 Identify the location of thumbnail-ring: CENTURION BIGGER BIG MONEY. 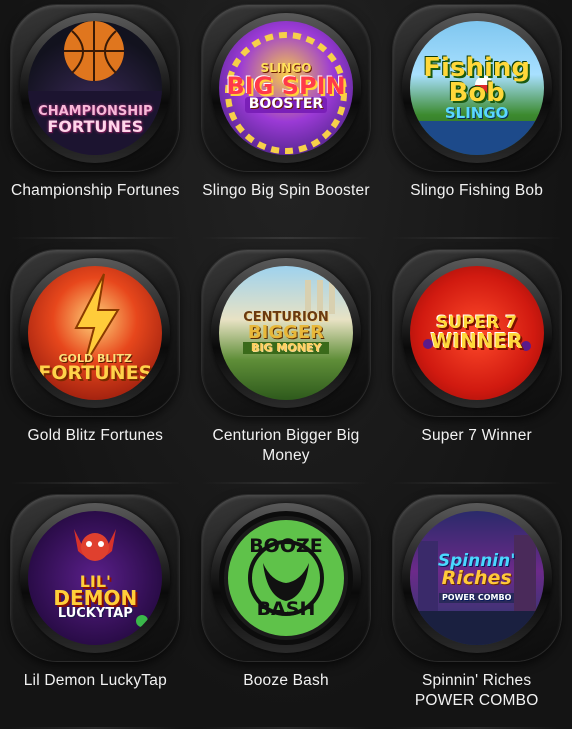
(285, 333).